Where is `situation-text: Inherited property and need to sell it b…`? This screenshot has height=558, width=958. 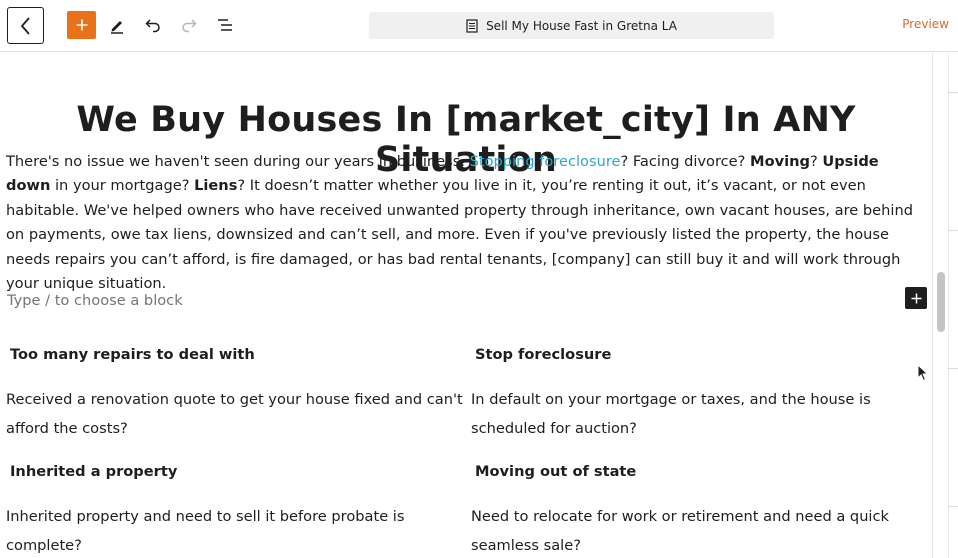 situation-text: Inherited property and need to sell it b… is located at coordinates (205, 531).